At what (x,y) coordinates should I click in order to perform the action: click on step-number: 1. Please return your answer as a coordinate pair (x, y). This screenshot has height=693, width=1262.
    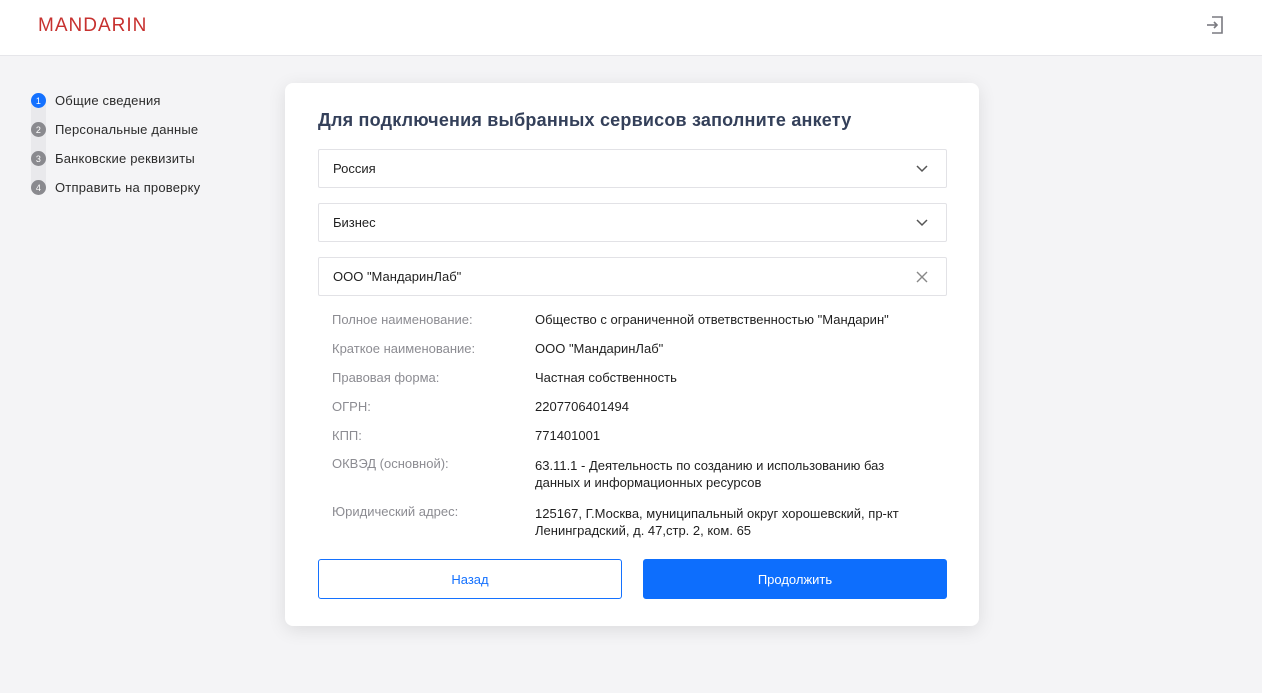
    Looking at the image, I should click on (38, 100).